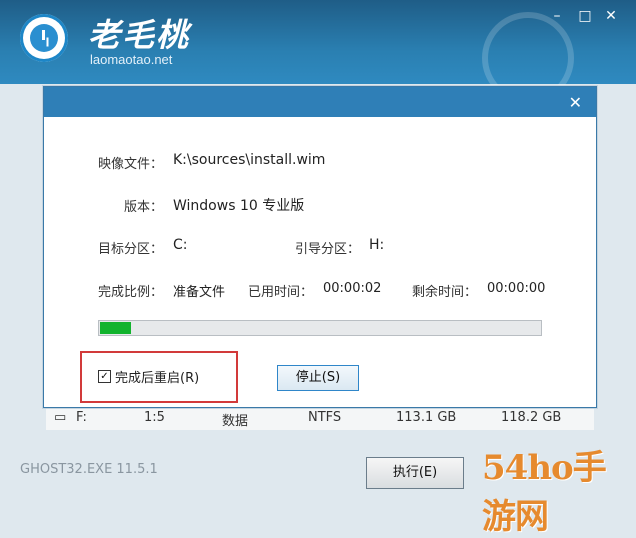  What do you see at coordinates (154, 417) in the screenshot?
I see `partition-index: 1:5` at bounding box center [154, 417].